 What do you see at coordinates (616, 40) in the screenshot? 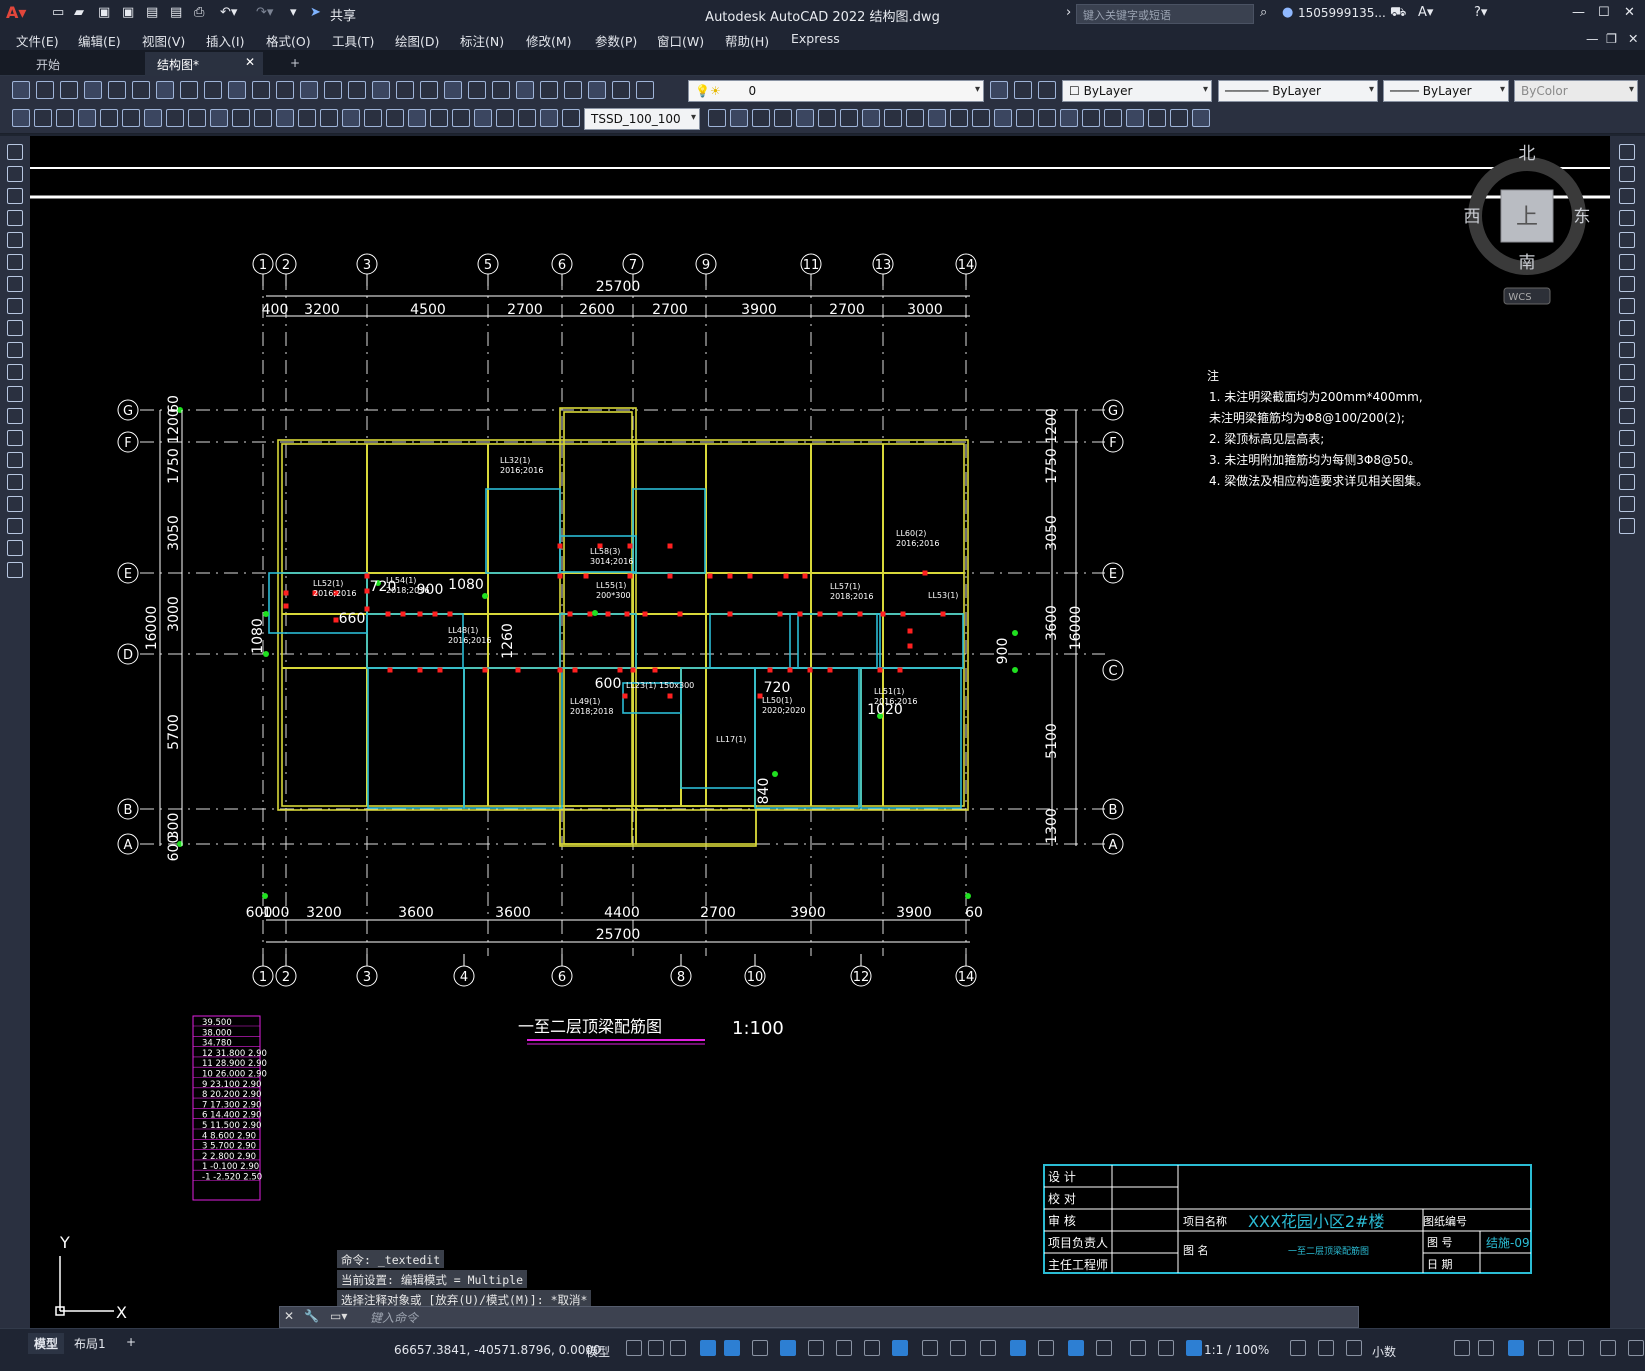
I see `menu-parametric: 参数(P)` at bounding box center [616, 40].